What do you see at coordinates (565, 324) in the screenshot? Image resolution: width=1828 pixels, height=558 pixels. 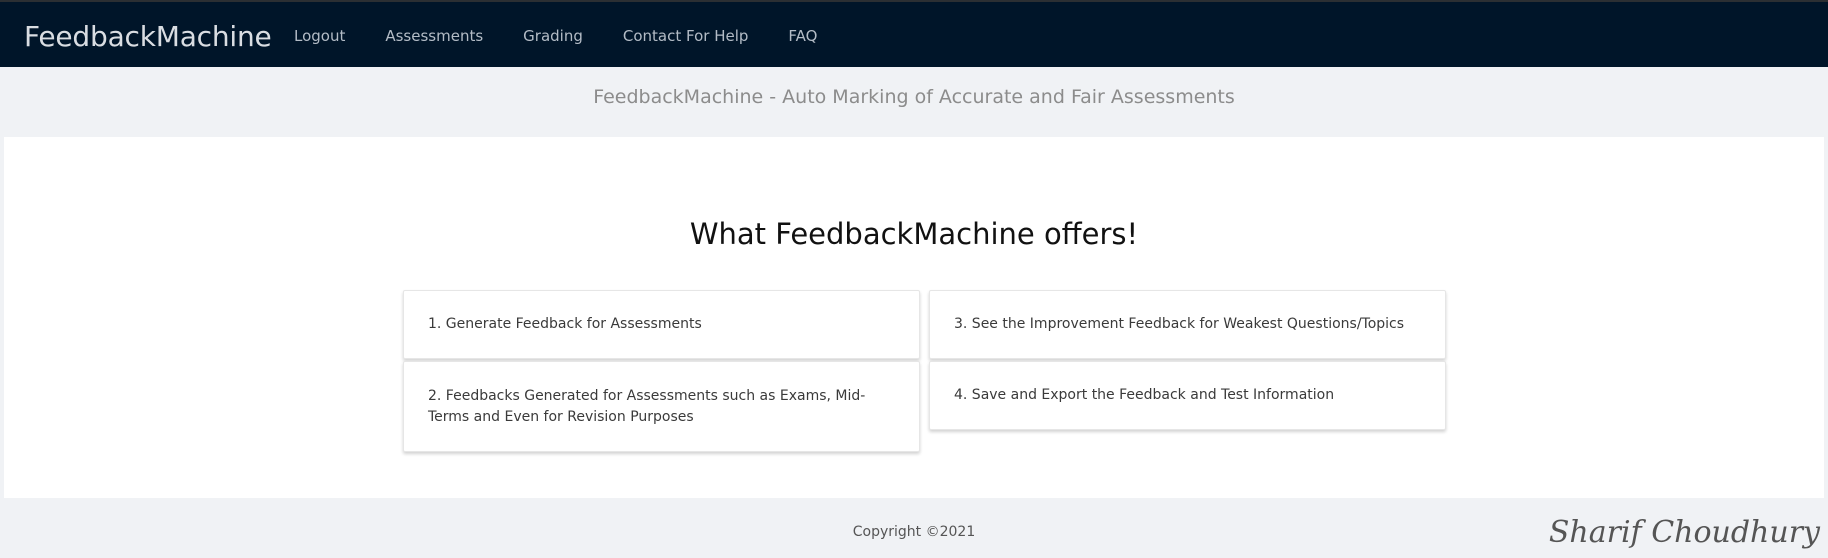 I see `offer-card-1-text: 1. Generate Feedback for Assessments` at bounding box center [565, 324].